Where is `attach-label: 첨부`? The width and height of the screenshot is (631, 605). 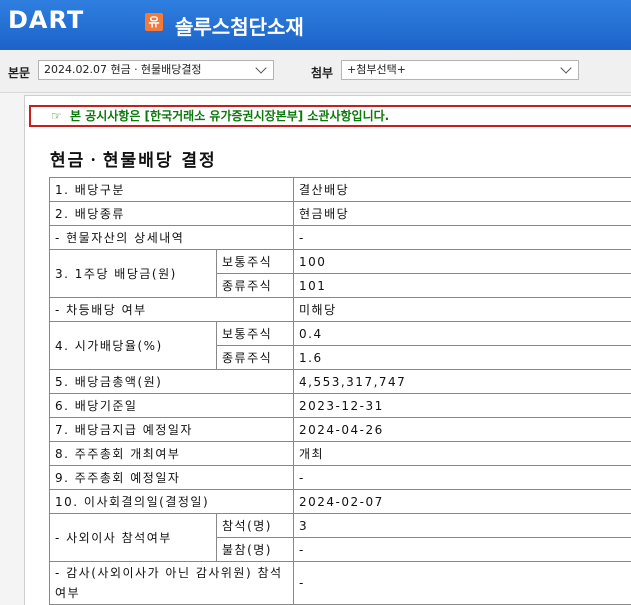 attach-label: 첨부 is located at coordinates (322, 72).